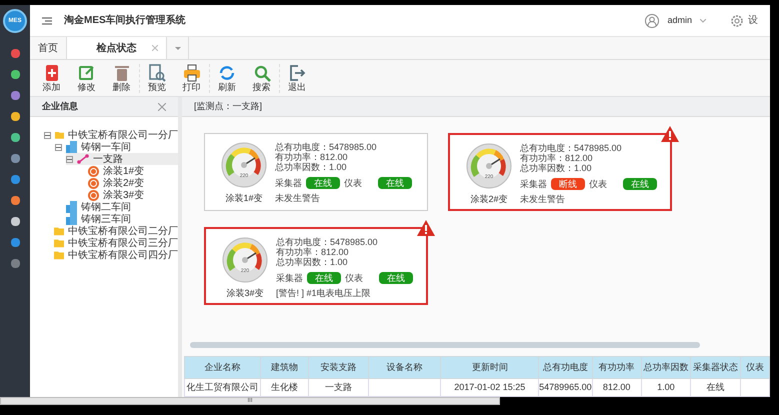 The image size is (779, 415). I want to click on column-header: 安装支路, so click(338, 367).